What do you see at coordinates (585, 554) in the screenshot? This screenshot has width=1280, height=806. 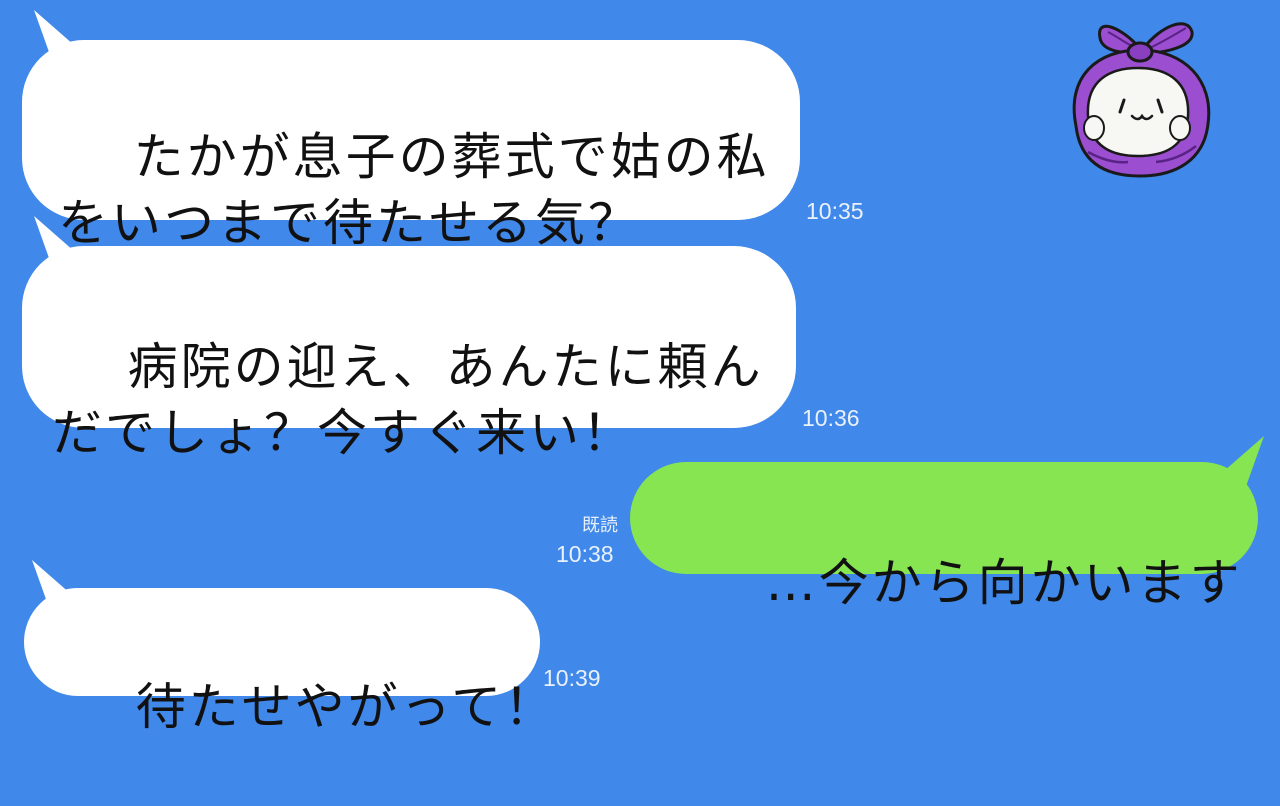 I see `message-timestamp: 10:38` at bounding box center [585, 554].